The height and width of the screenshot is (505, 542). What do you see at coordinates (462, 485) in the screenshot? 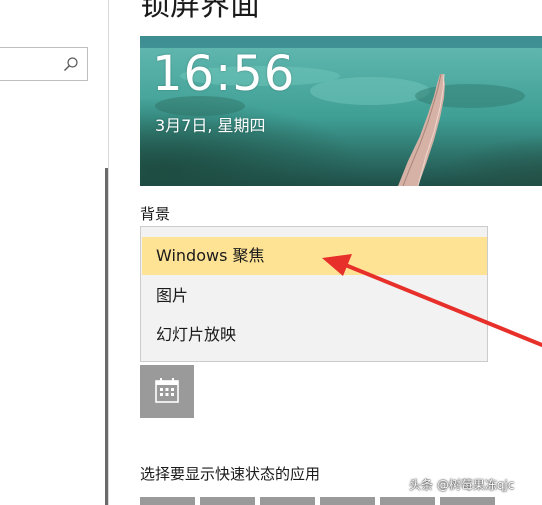
I see `watermark: 头条 @树莓果冻qjc` at bounding box center [462, 485].